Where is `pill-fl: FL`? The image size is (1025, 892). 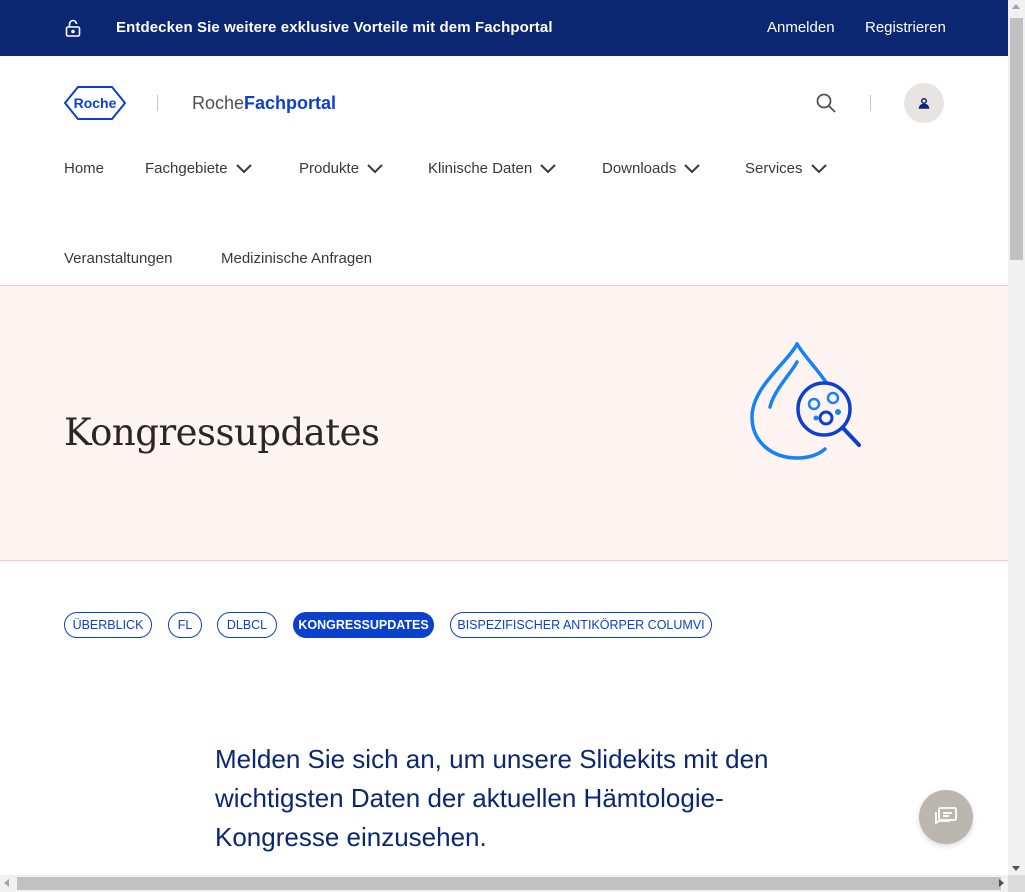 pill-fl: FL is located at coordinates (185, 625).